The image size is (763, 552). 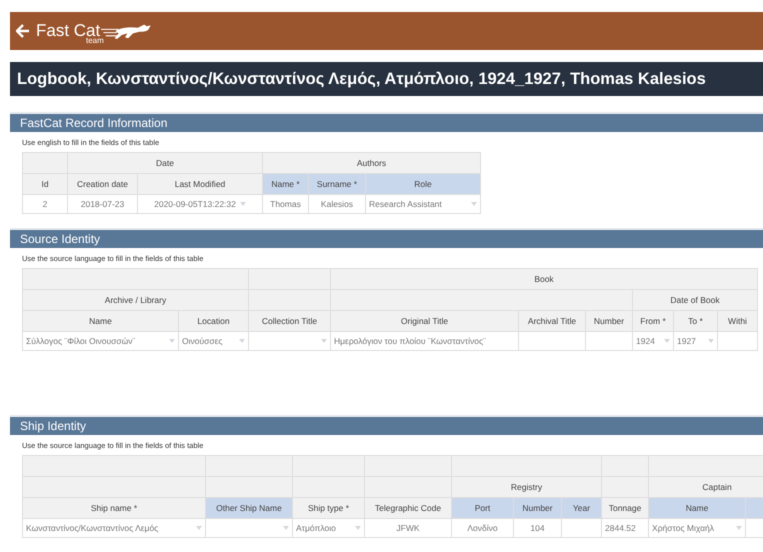 What do you see at coordinates (213, 321) in the screenshot?
I see `column-header: Location` at bounding box center [213, 321].